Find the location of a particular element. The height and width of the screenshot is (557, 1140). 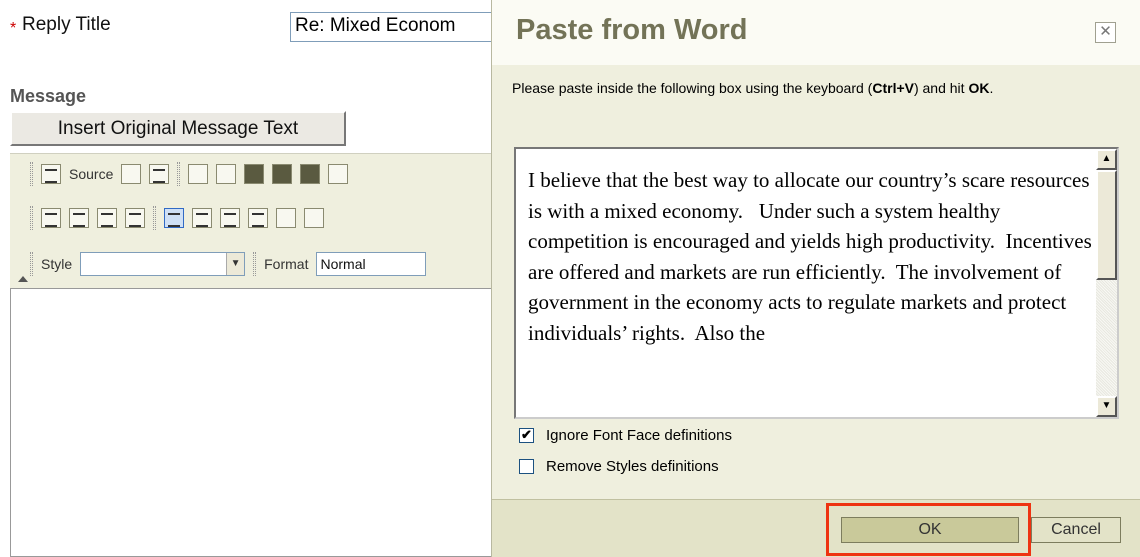

numbered-list-icon is located at coordinates (51, 218).